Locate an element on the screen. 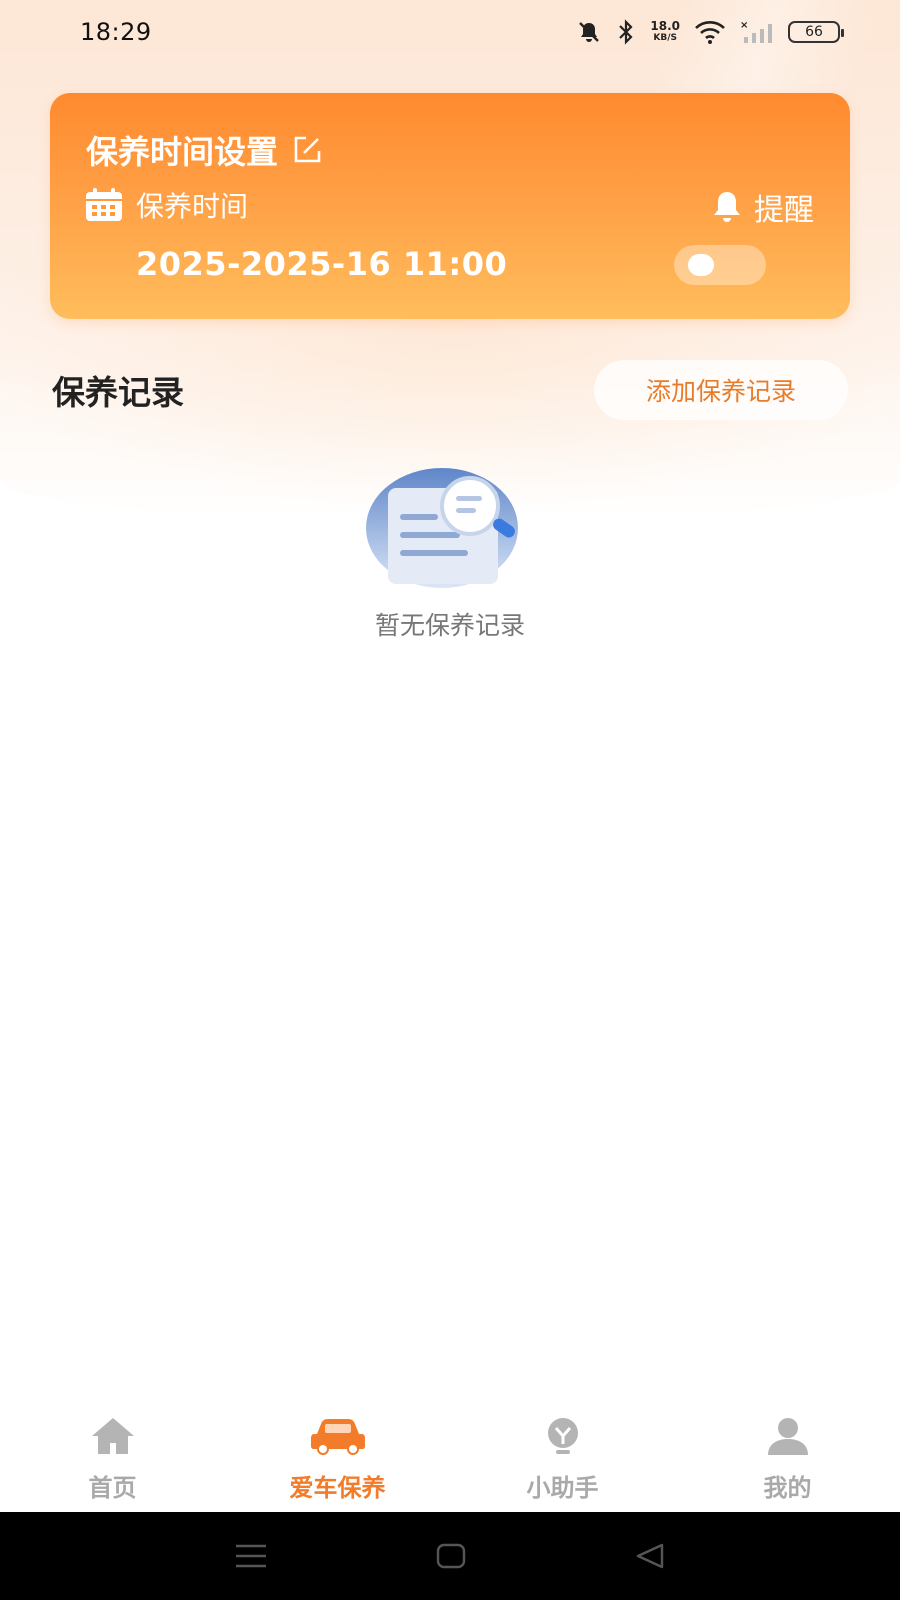  network-speed-unit: KB/S is located at coordinates (665, 38).